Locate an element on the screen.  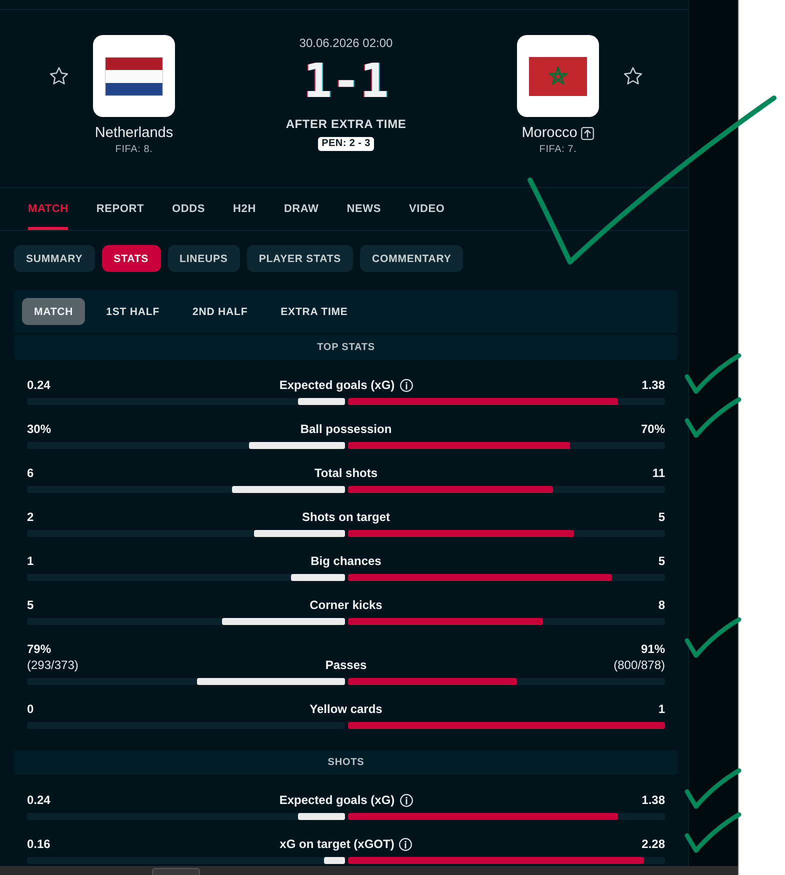
tab: ODDS is located at coordinates (189, 209).